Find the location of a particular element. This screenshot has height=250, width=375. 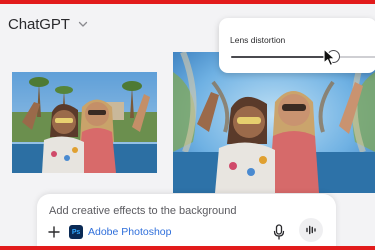

app-title: ChatGPT is located at coordinates (39, 24).